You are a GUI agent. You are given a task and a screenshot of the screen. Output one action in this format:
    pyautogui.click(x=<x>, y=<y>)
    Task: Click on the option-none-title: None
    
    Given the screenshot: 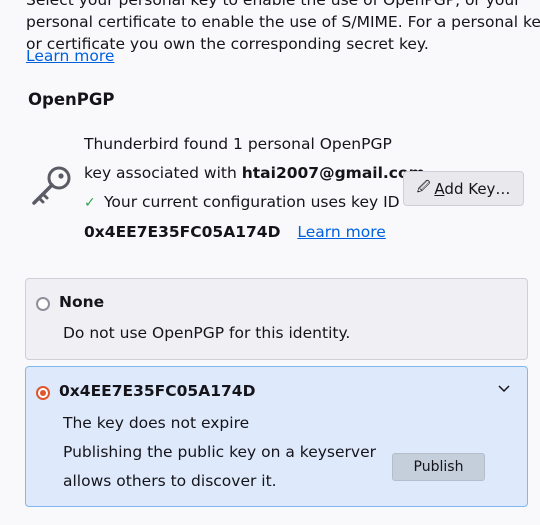 What is the action you would take?
    pyautogui.click(x=82, y=302)
    